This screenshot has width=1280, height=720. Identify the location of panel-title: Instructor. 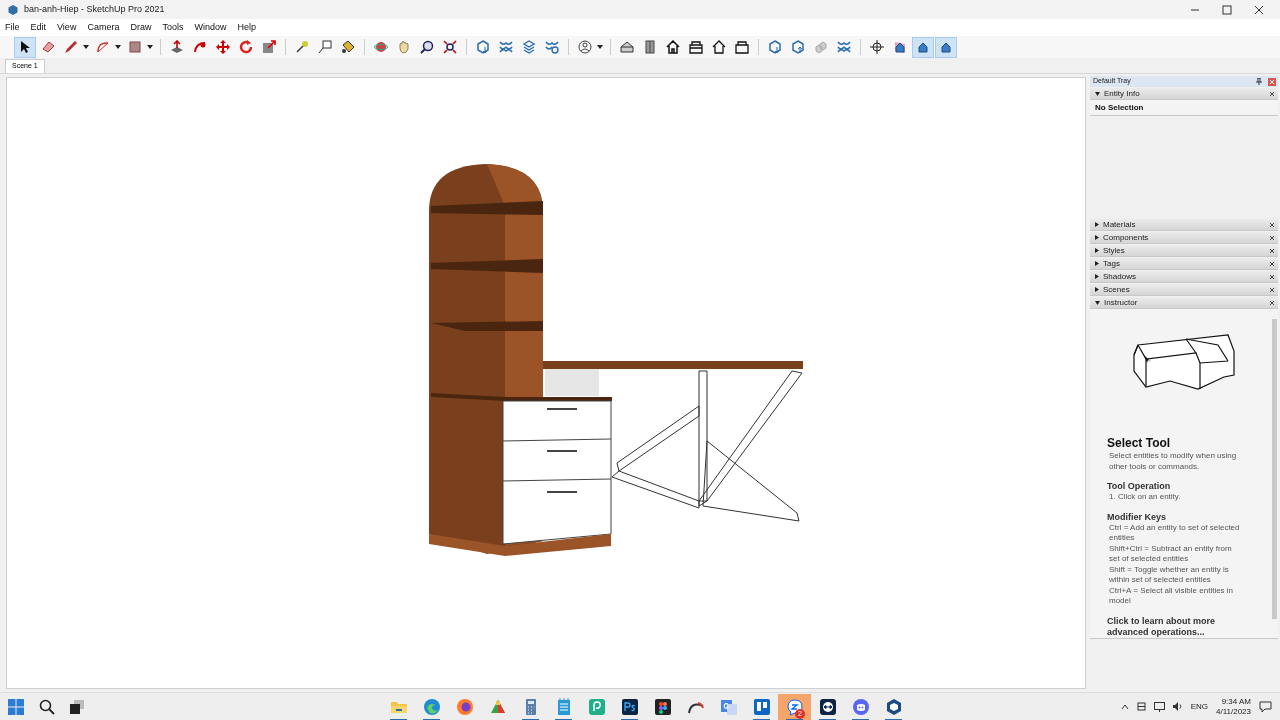
(1121, 302).